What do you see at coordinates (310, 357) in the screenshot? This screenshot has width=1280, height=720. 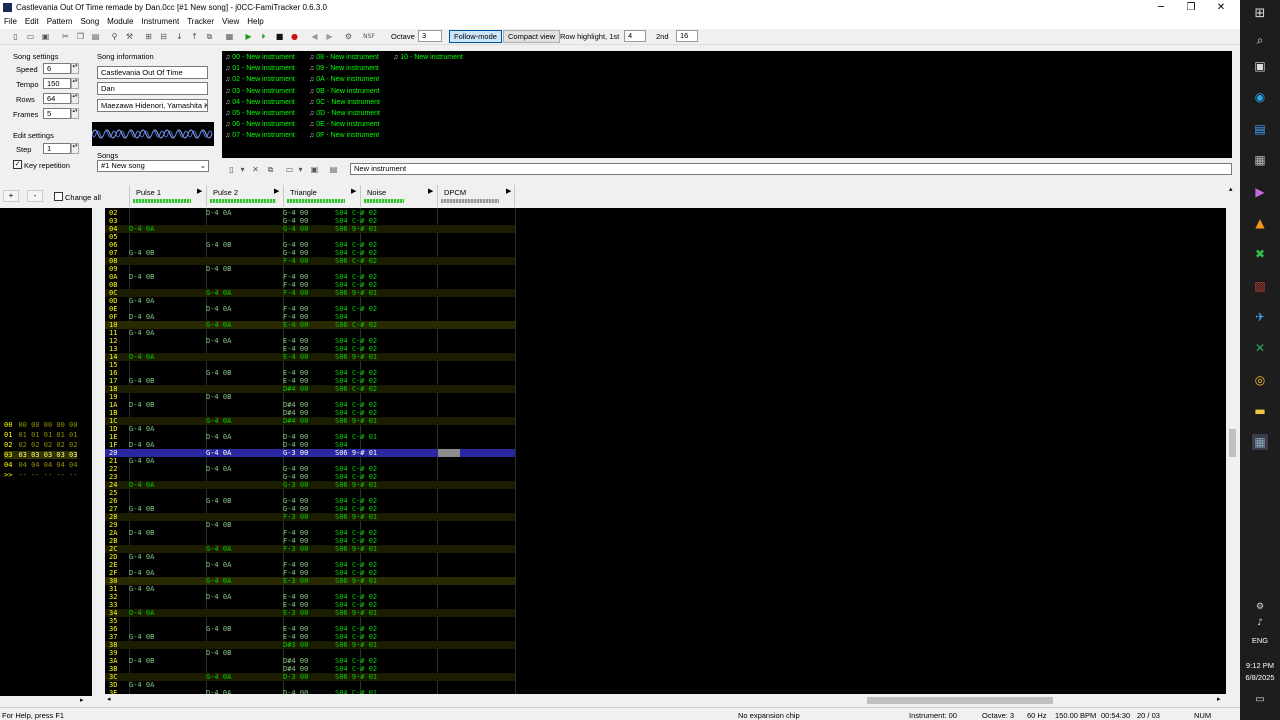 I see `pattern-row: 14 D-4 0A E-4 00 S06 9-# 01` at bounding box center [310, 357].